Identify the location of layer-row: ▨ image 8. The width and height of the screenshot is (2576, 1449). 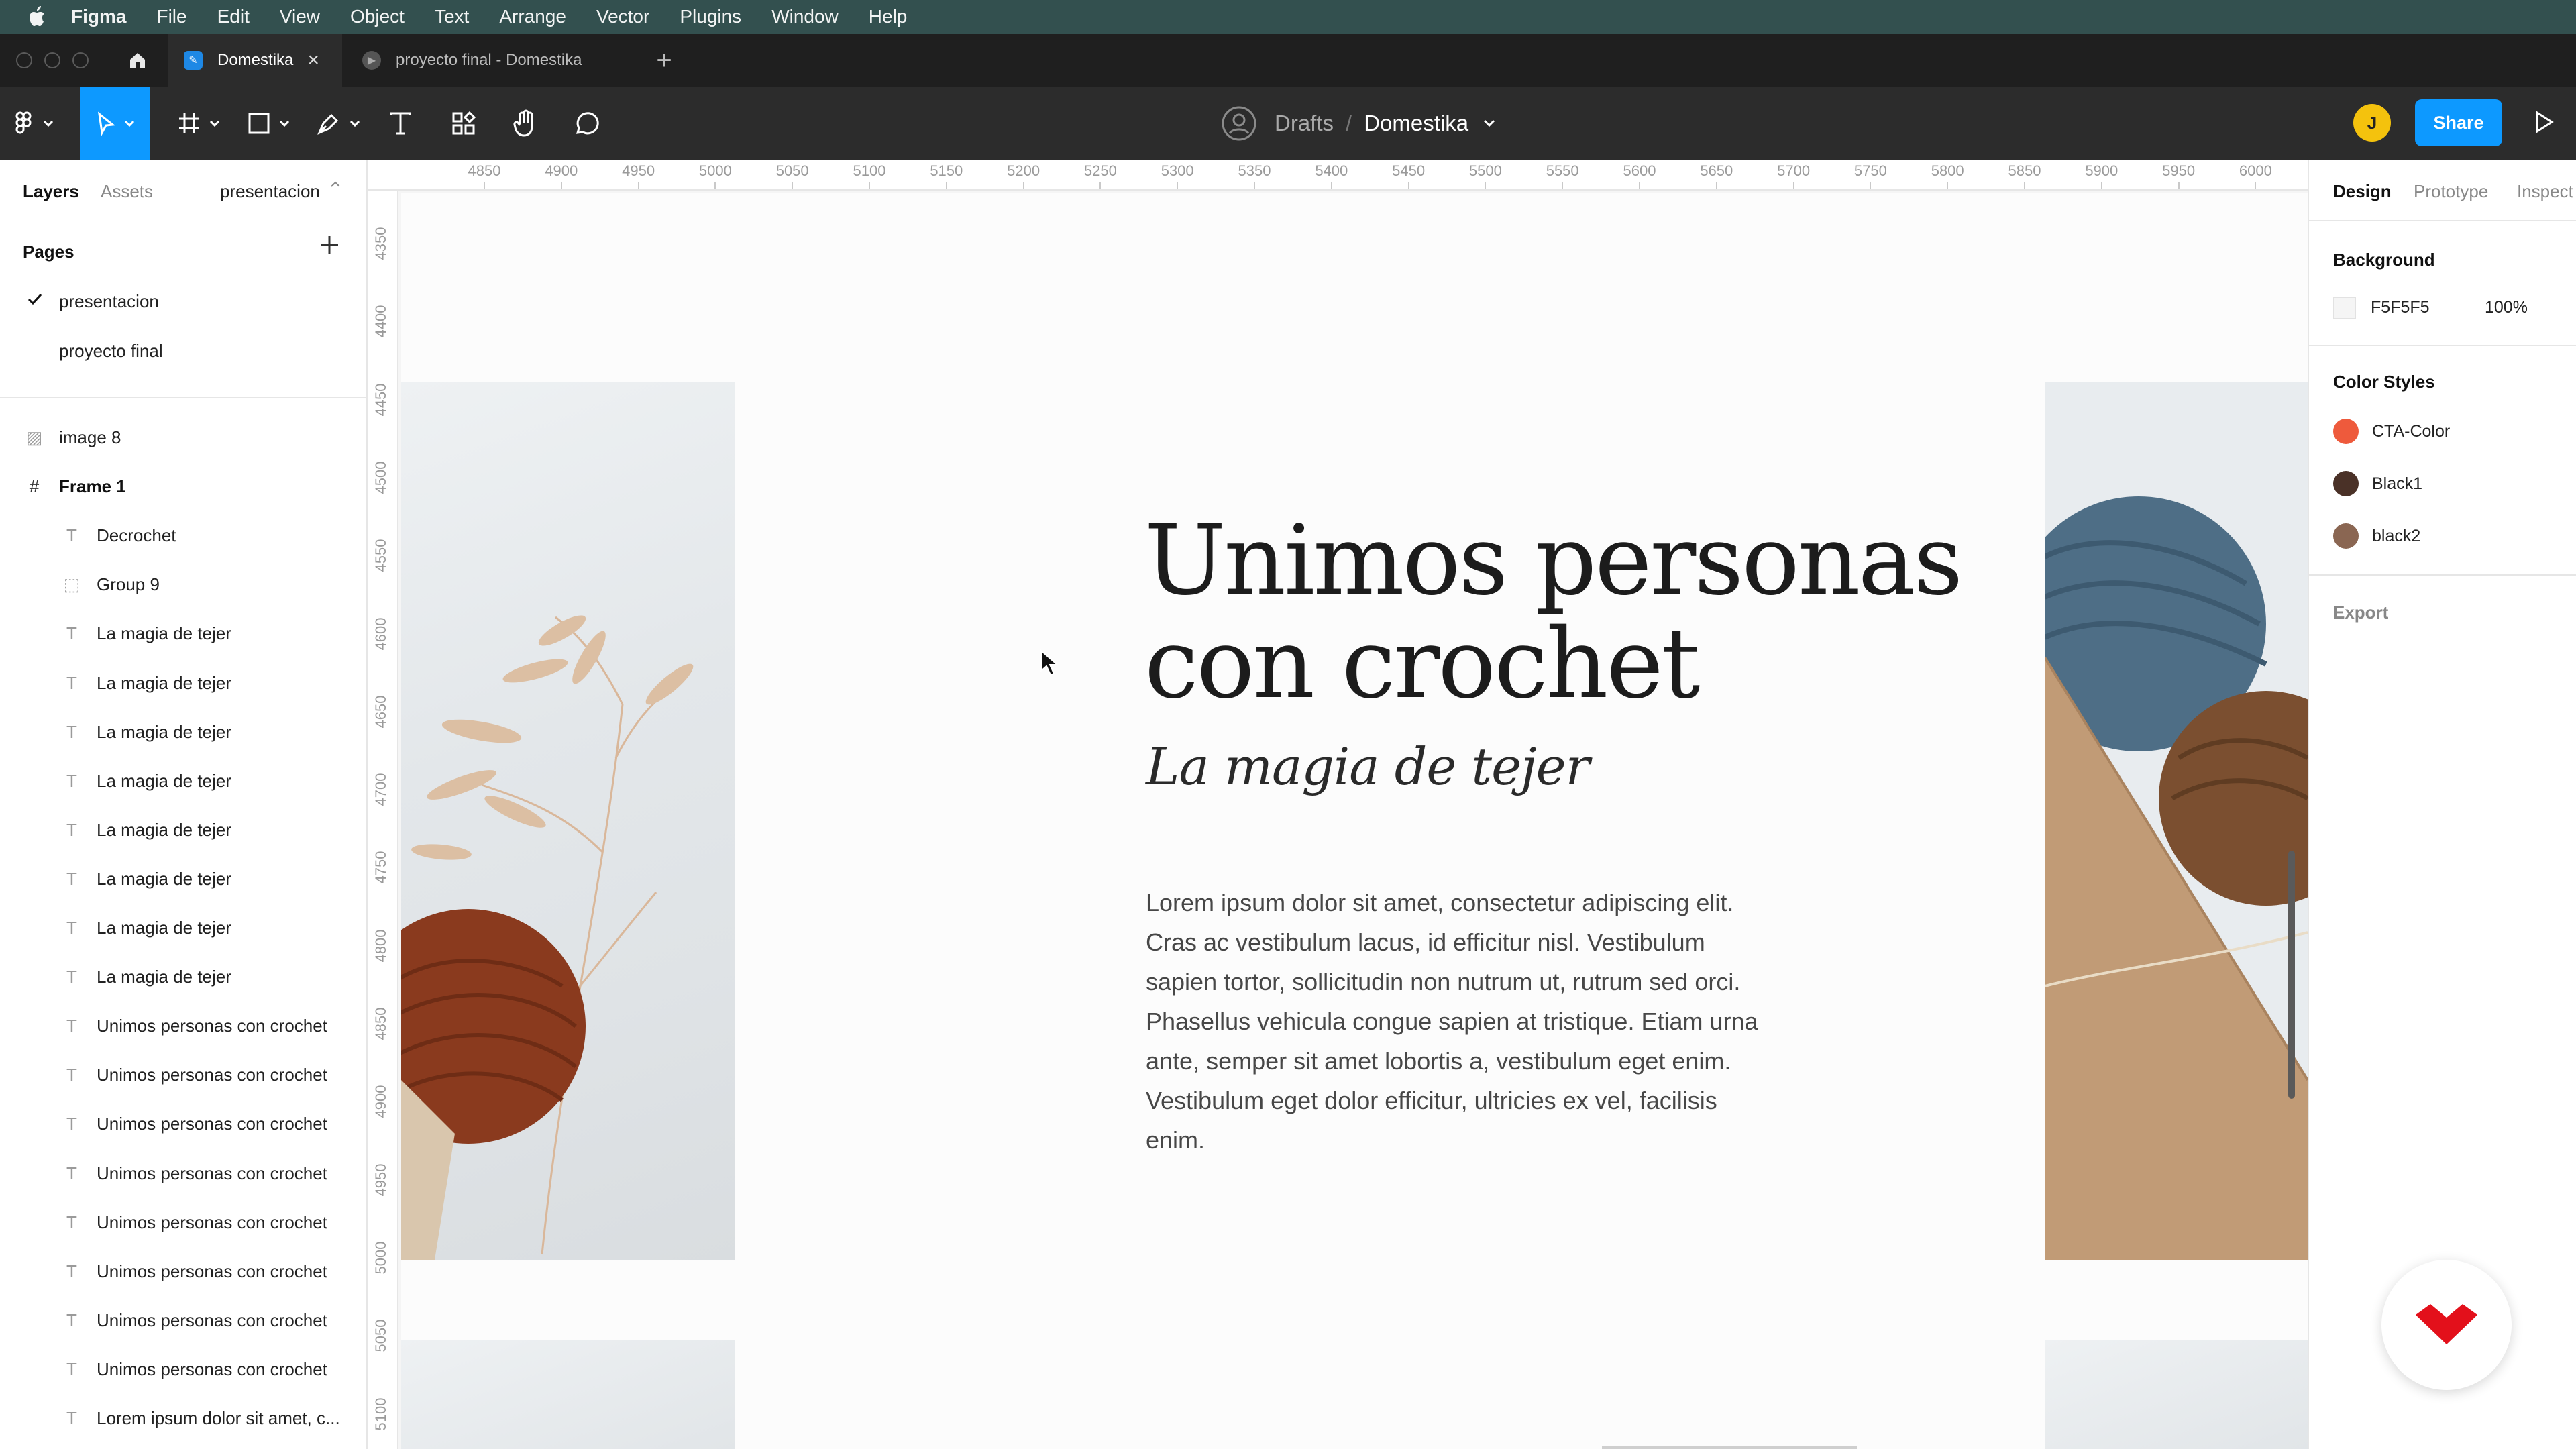
(183, 437).